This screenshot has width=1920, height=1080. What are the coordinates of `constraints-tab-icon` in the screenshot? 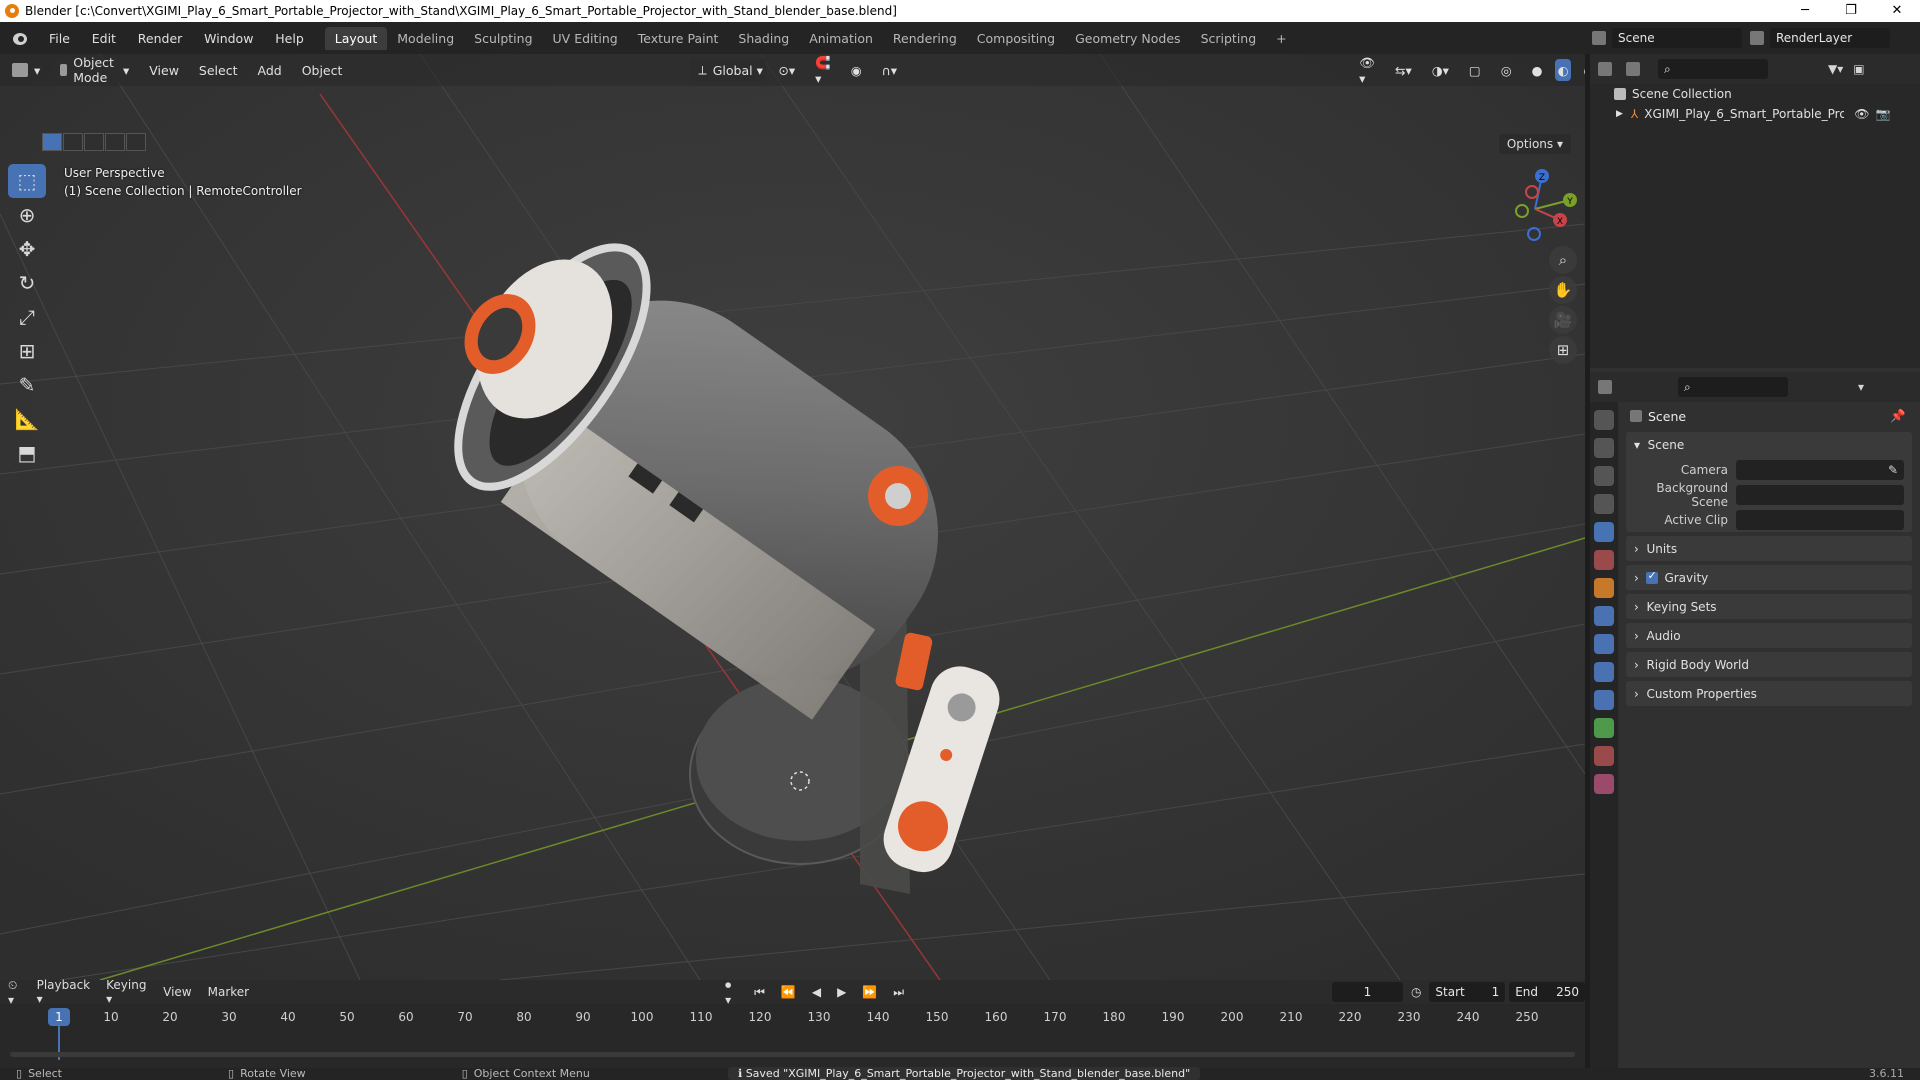 It's located at (1604, 700).